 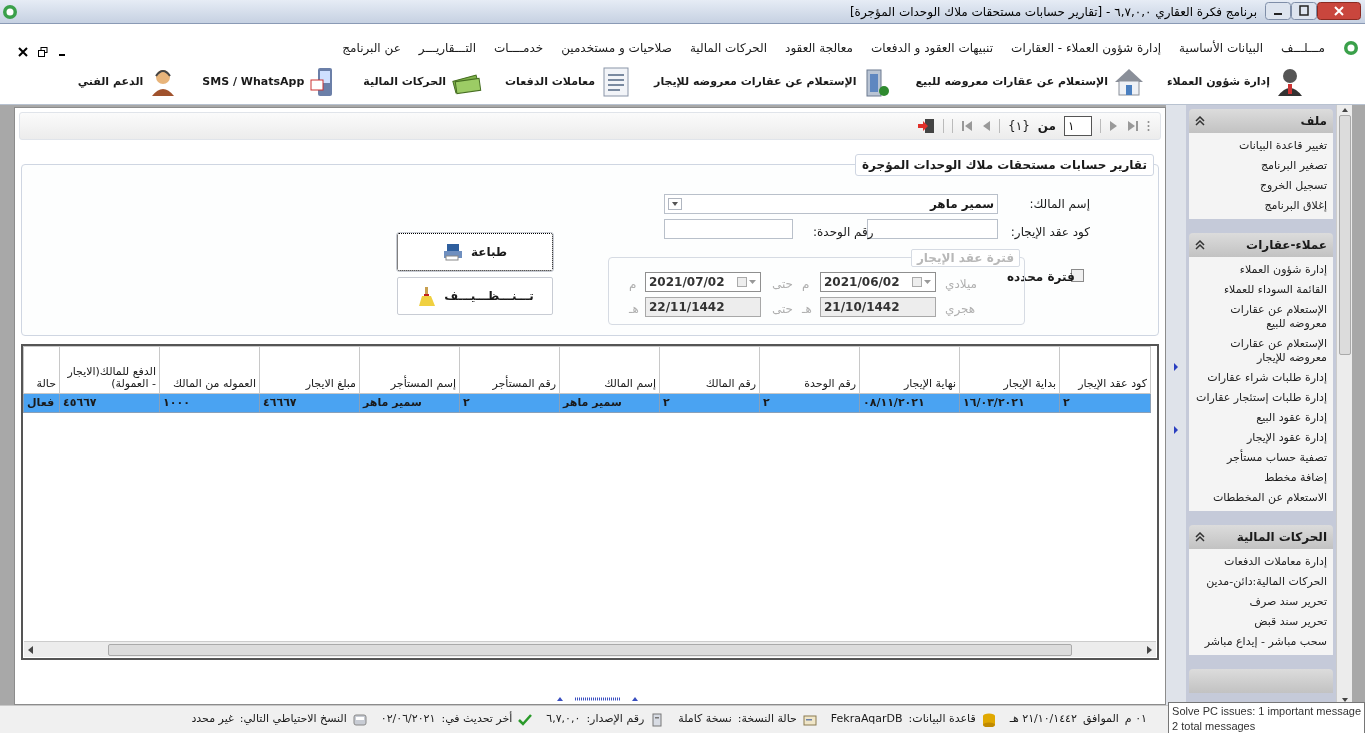 I want to click on next-page-icon, so click(x=1114, y=126).